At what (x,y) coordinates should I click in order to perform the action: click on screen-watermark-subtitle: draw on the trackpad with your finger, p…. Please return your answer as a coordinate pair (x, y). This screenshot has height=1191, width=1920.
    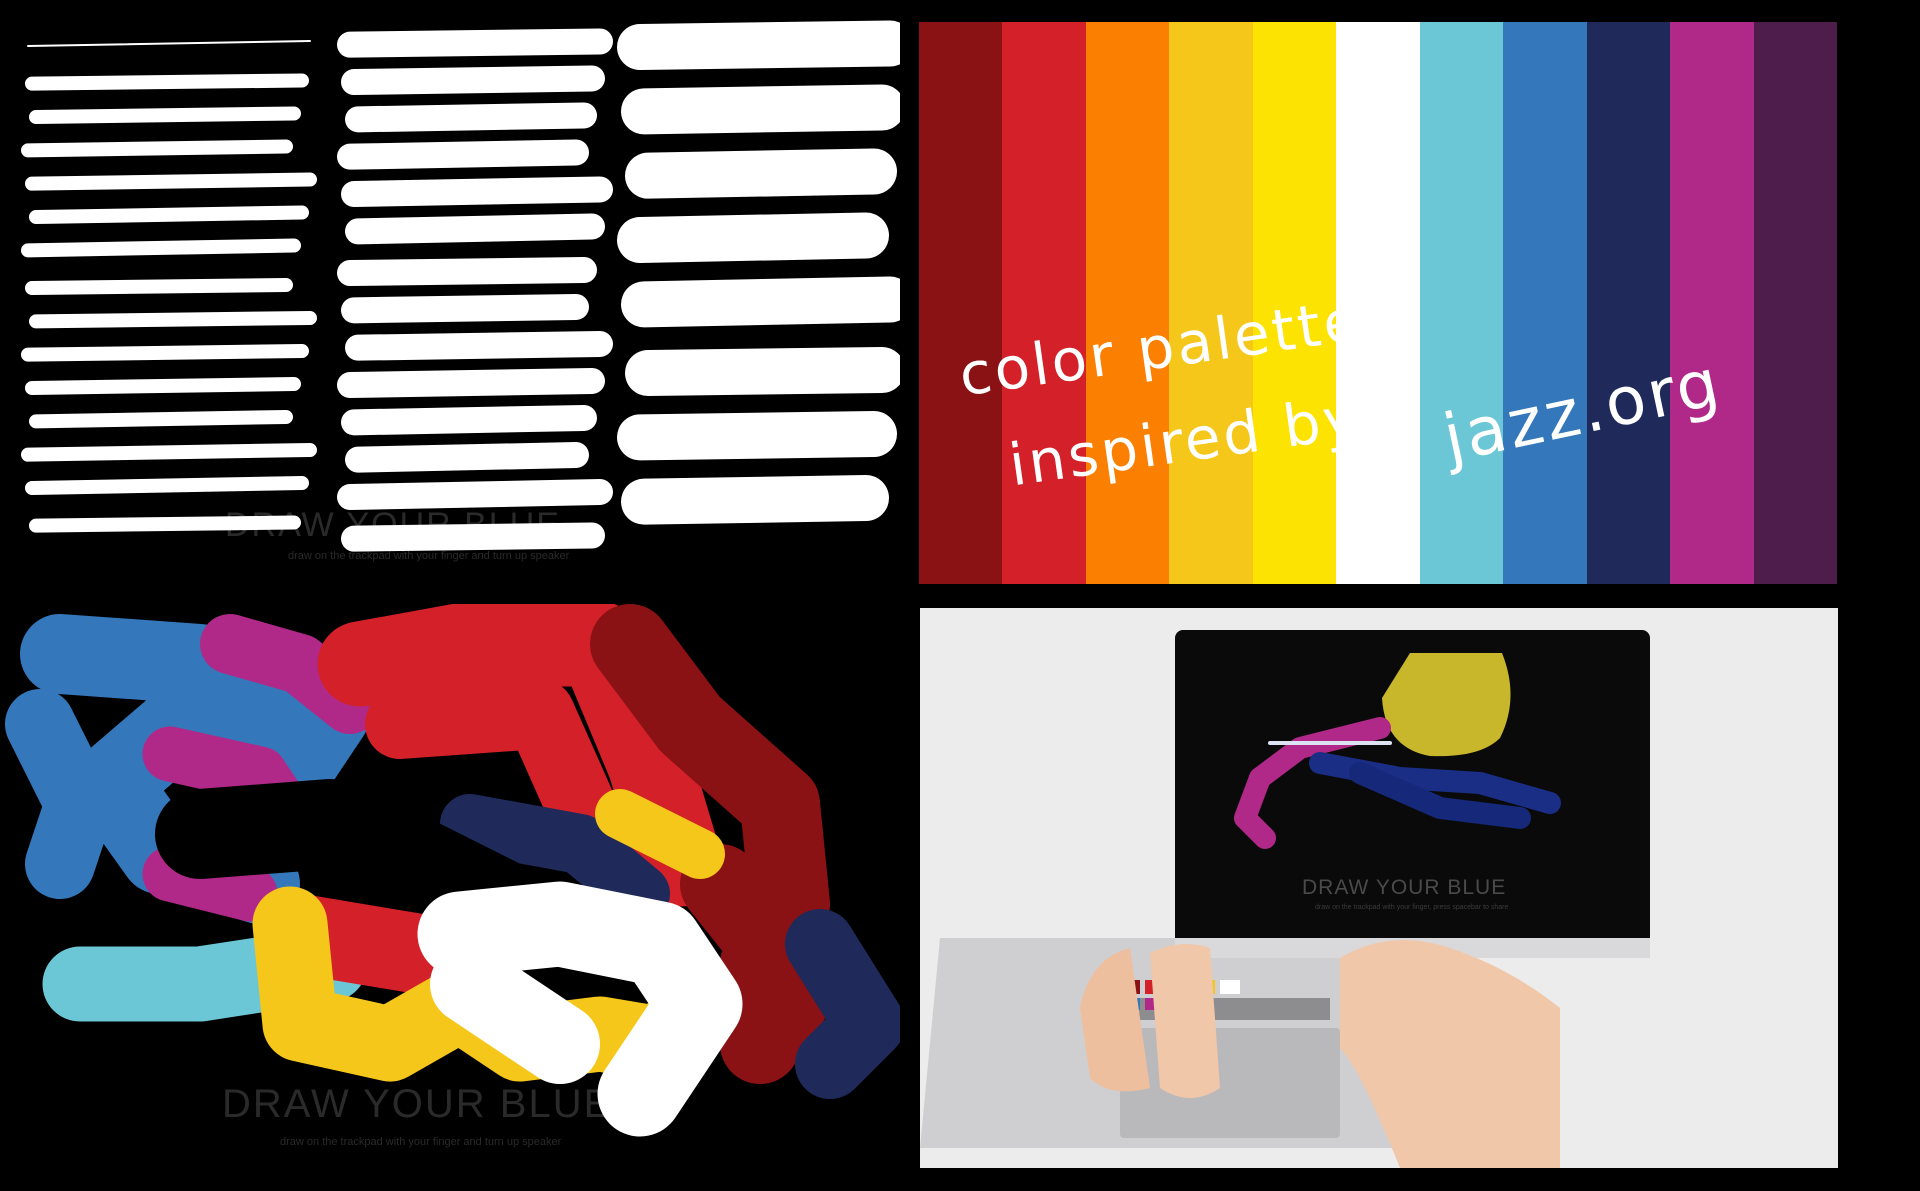
    Looking at the image, I should click on (1412, 907).